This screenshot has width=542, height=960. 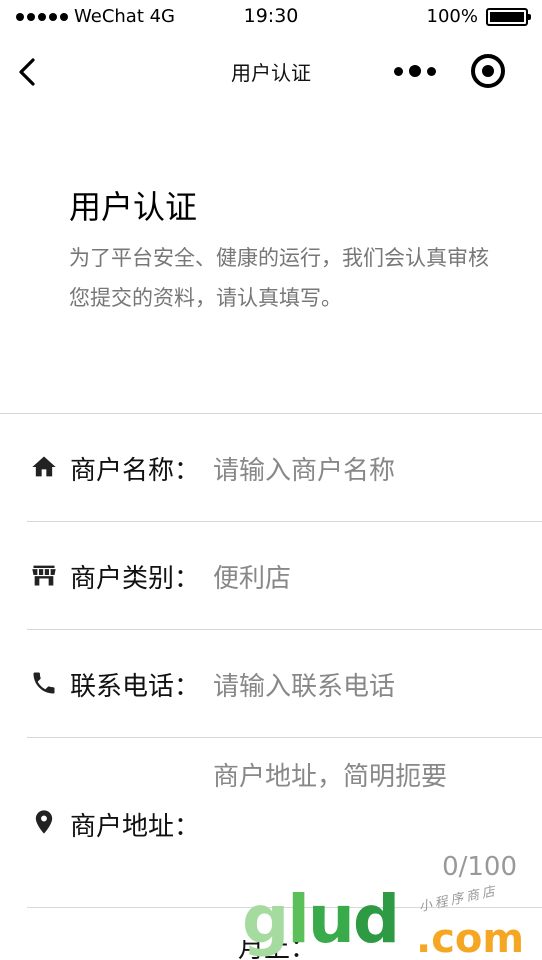 I want to click on more-dots-icon, so click(x=415, y=71).